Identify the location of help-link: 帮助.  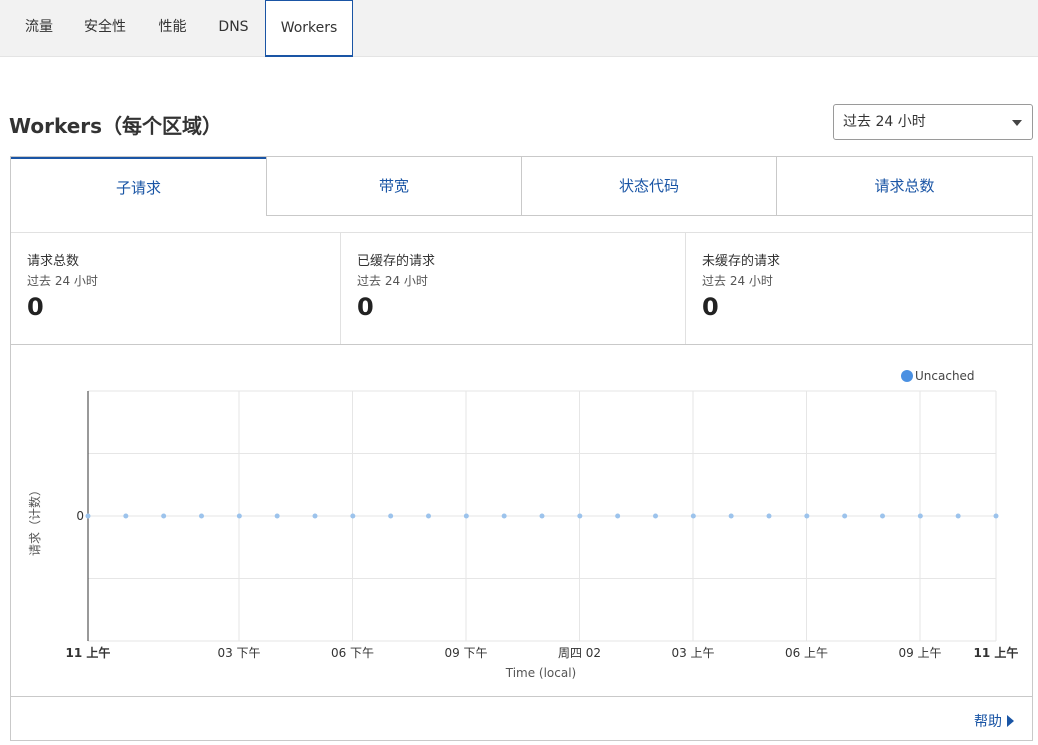
(994, 721).